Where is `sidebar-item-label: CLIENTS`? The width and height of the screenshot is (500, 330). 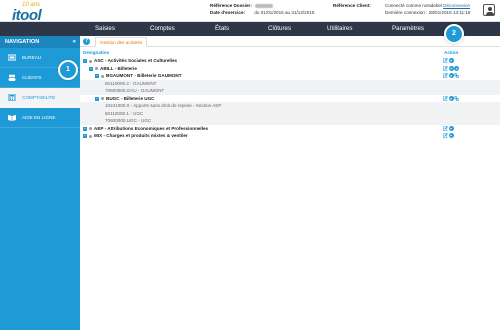
sidebar-item-label: CLIENTS is located at coordinates (32, 77).